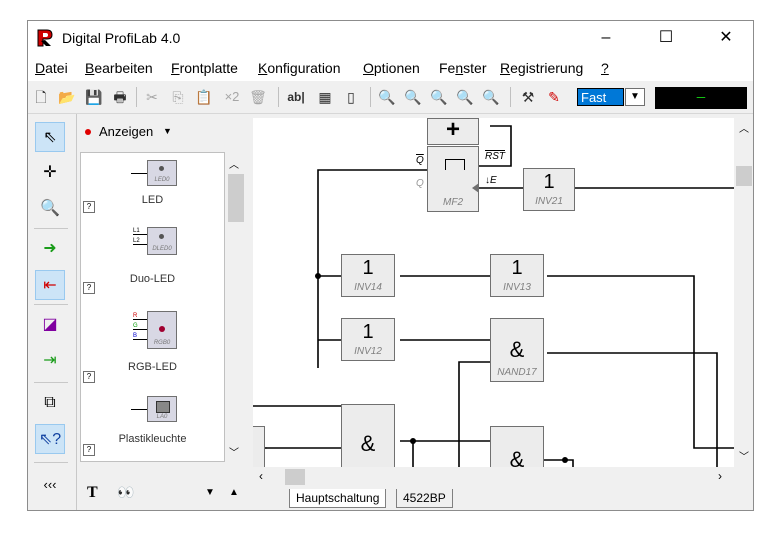 The width and height of the screenshot is (777, 533). What do you see at coordinates (368, 275) in the screenshot?
I see `gate-inv14: 1 INV14` at bounding box center [368, 275].